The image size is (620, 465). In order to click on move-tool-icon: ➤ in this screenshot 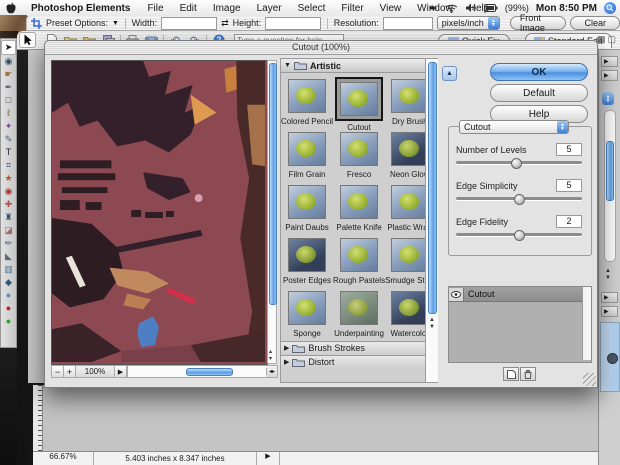, I will do `click(8, 47)`.